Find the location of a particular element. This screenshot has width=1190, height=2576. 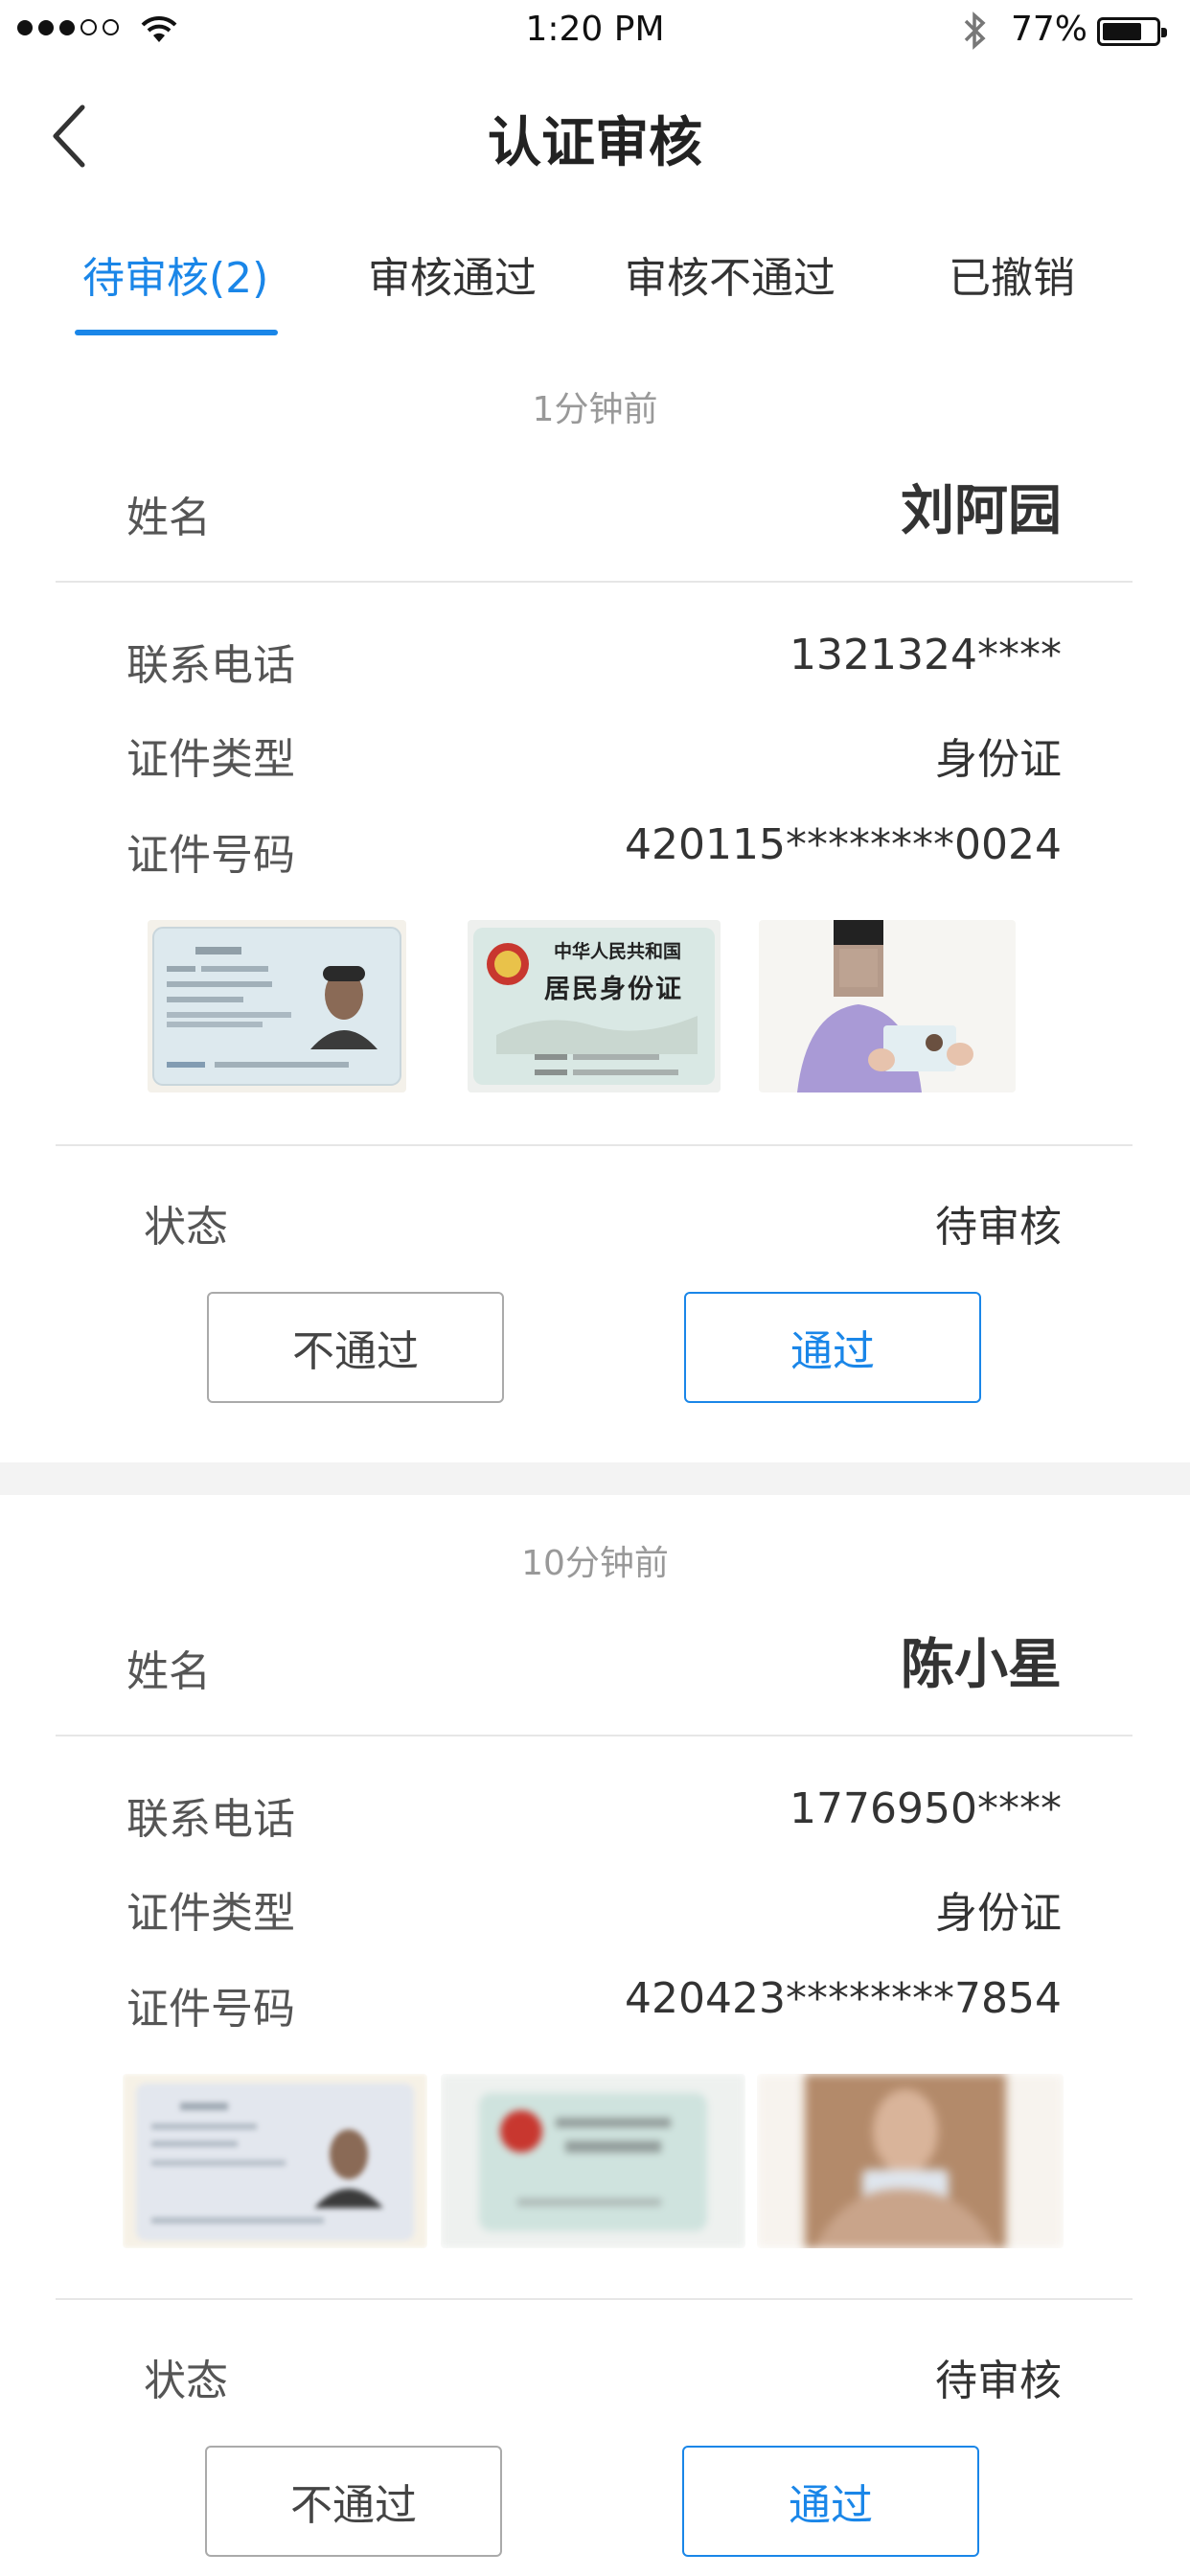

battery-icon is located at coordinates (1132, 31).